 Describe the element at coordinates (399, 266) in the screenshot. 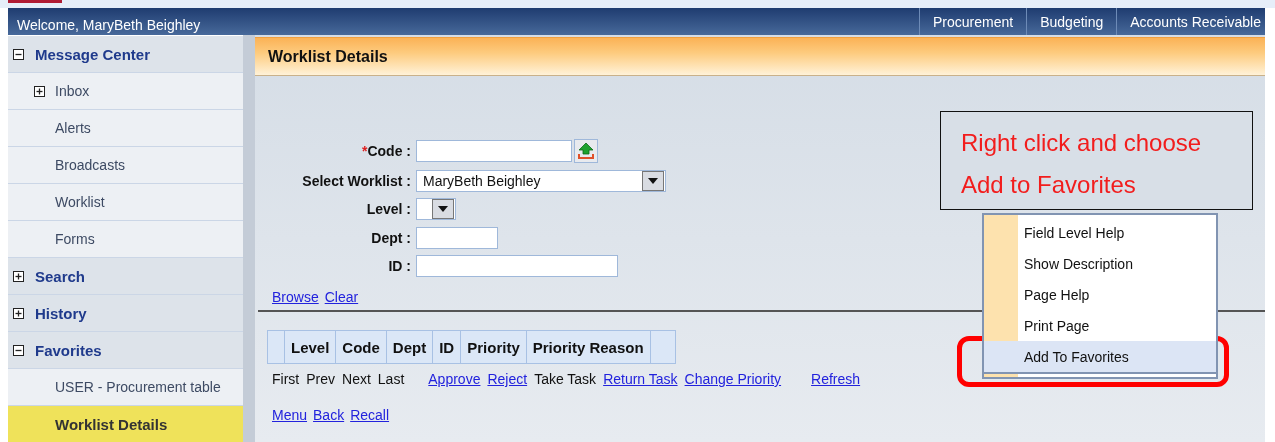

I see `field-label: ID :` at that location.